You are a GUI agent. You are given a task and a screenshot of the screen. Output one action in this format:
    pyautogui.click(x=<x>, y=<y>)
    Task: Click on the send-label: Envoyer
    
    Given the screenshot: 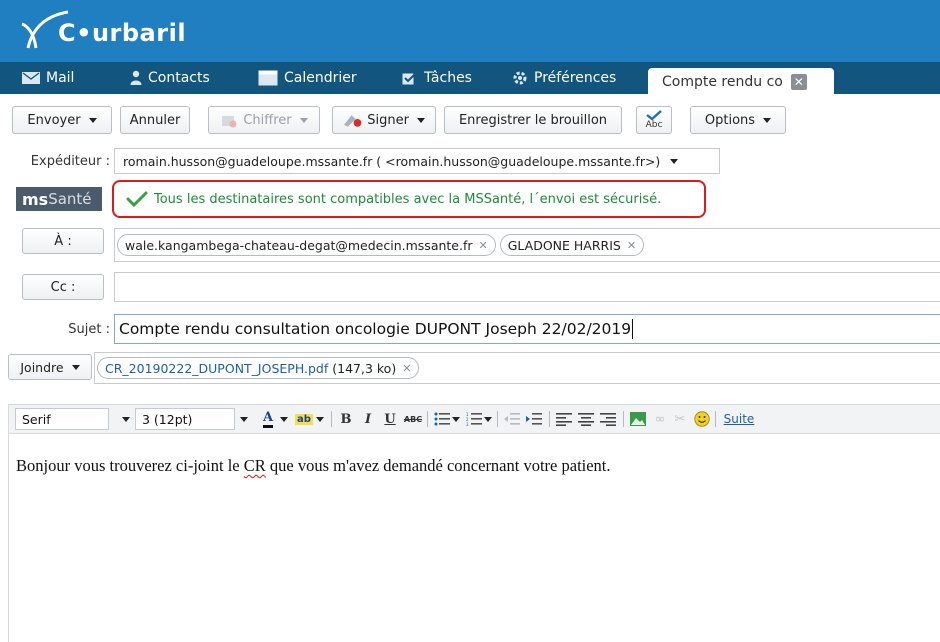 What is the action you would take?
    pyautogui.click(x=54, y=120)
    